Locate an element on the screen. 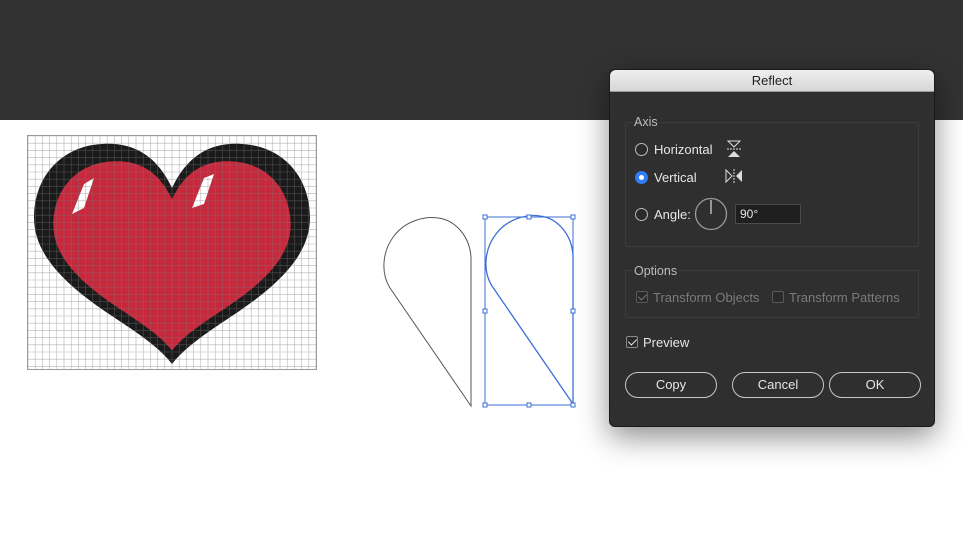  original-half-heart-shape is located at coordinates (427, 312).